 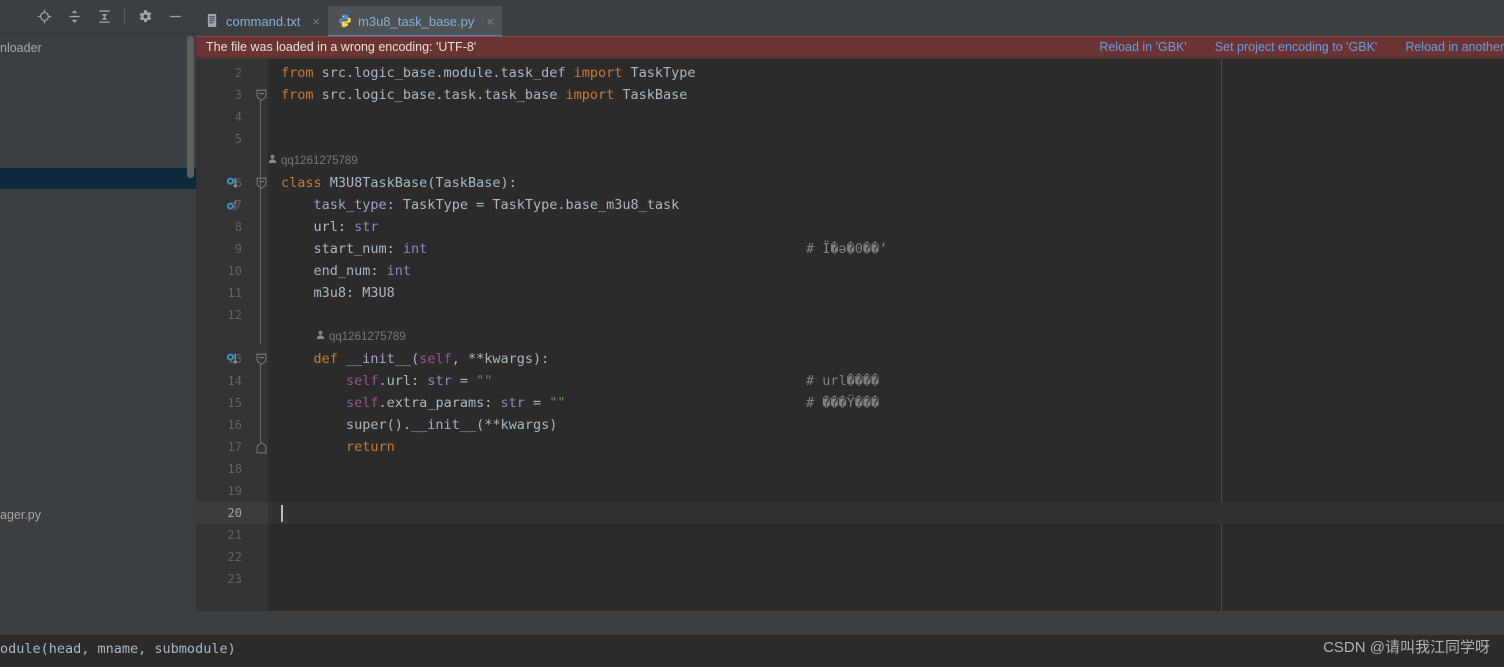 What do you see at coordinates (334, 271) in the screenshot?
I see `code-token: end_num:` at bounding box center [334, 271].